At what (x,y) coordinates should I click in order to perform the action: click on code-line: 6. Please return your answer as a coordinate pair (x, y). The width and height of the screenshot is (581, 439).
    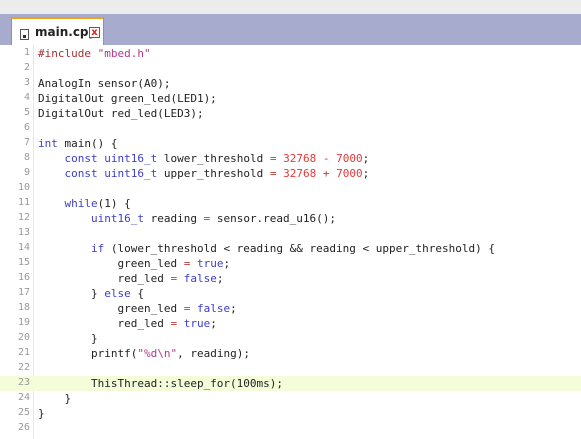
    Looking at the image, I should click on (290, 128).